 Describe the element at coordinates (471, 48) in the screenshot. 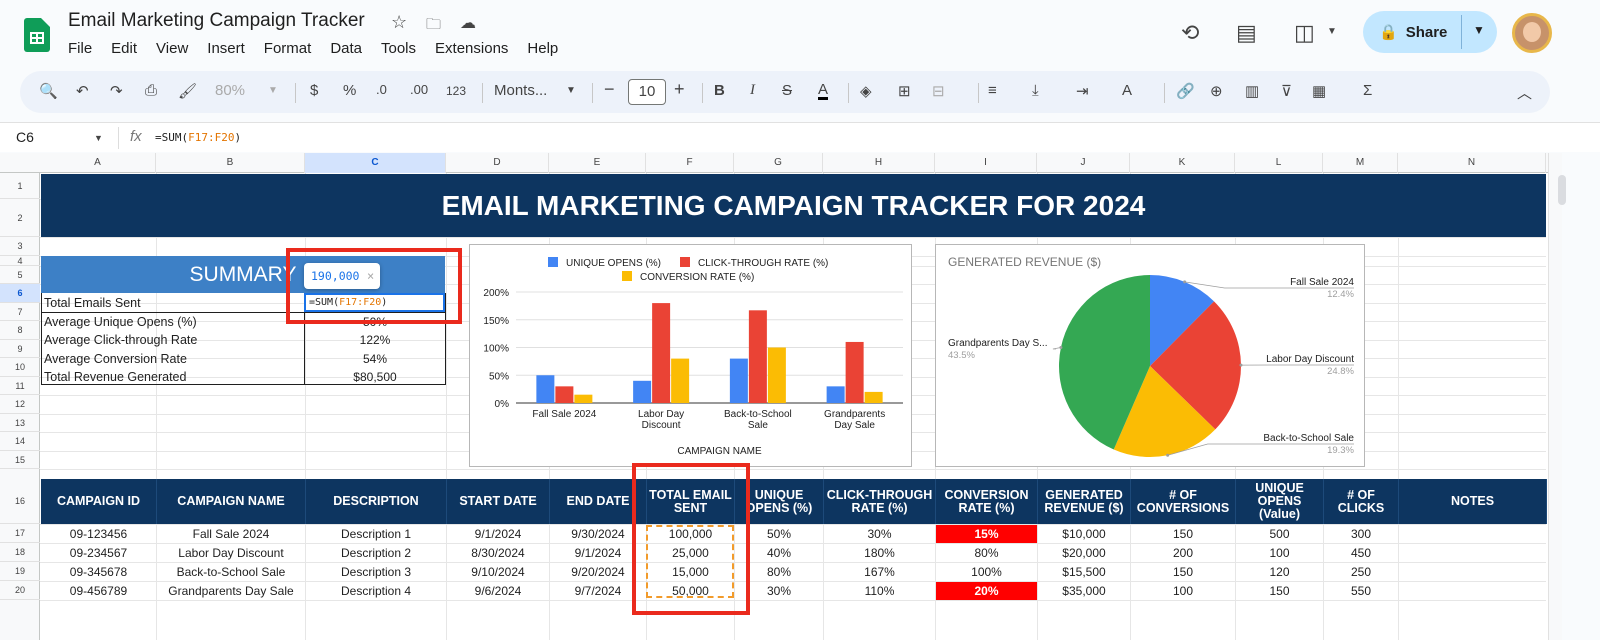

I see `menu-extensions: Extensions` at that location.